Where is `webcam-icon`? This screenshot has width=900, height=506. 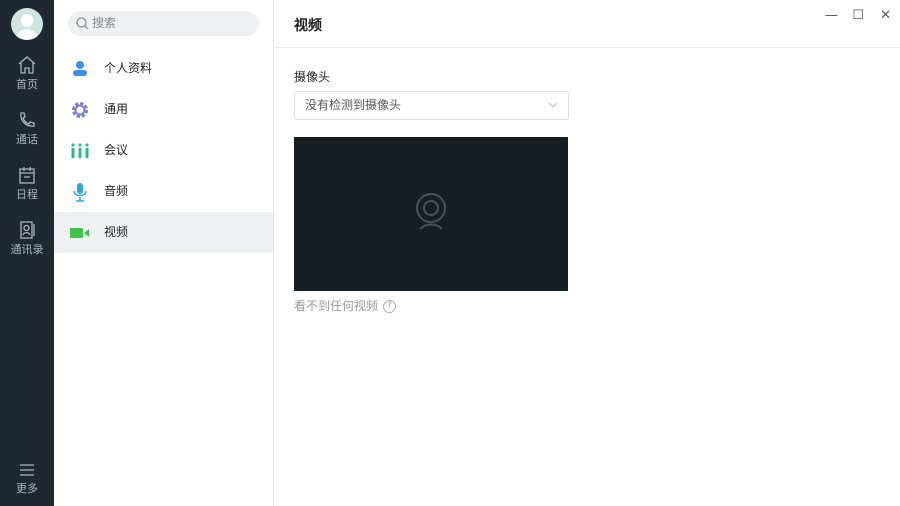 webcam-icon is located at coordinates (431, 211).